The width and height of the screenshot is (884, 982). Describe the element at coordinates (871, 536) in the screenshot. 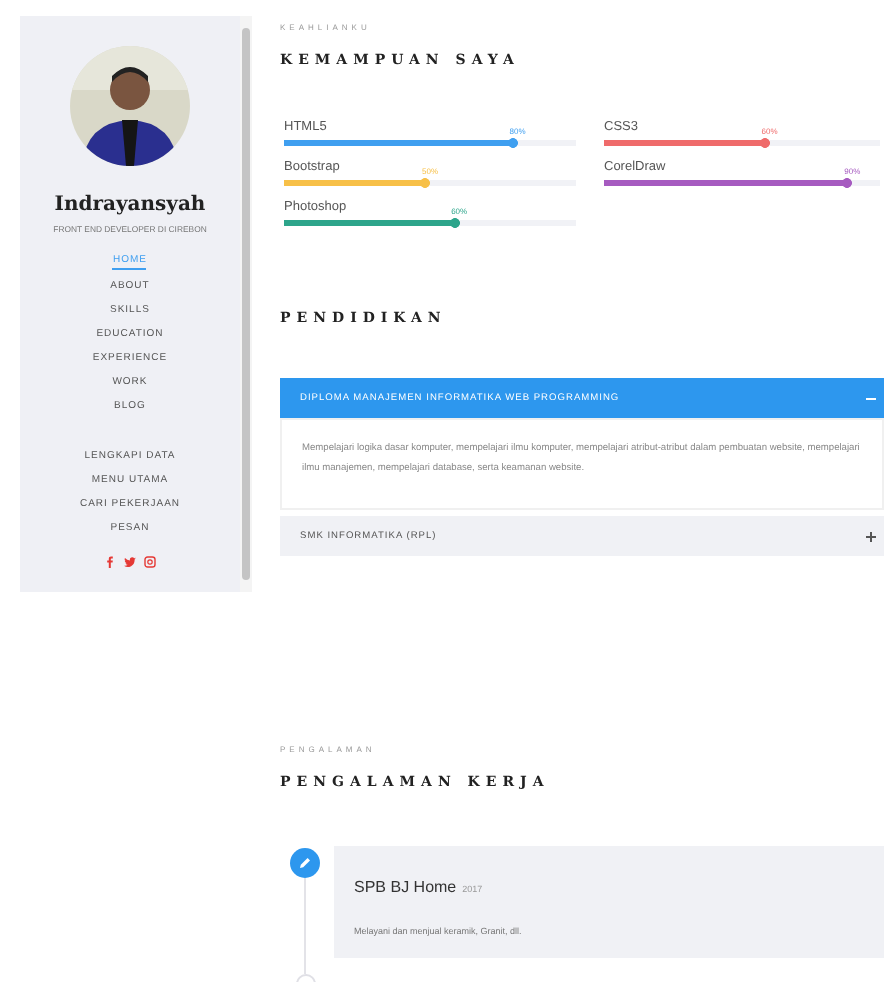

I see `plus-icon` at that location.